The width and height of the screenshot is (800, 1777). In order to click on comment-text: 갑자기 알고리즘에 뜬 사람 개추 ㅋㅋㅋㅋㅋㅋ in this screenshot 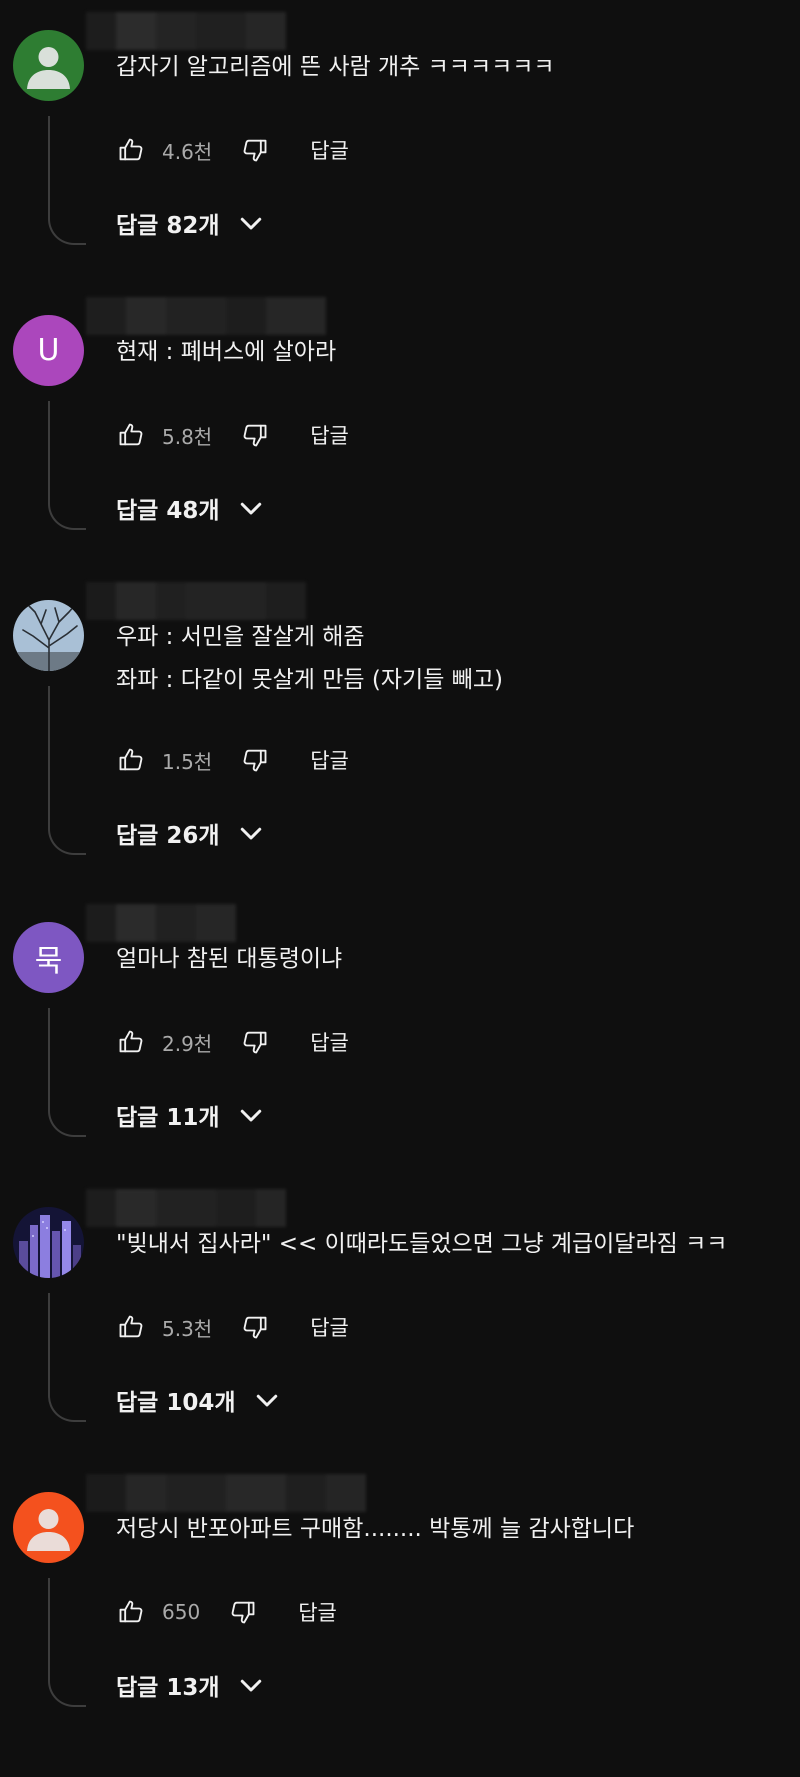, I will do `click(335, 67)`.